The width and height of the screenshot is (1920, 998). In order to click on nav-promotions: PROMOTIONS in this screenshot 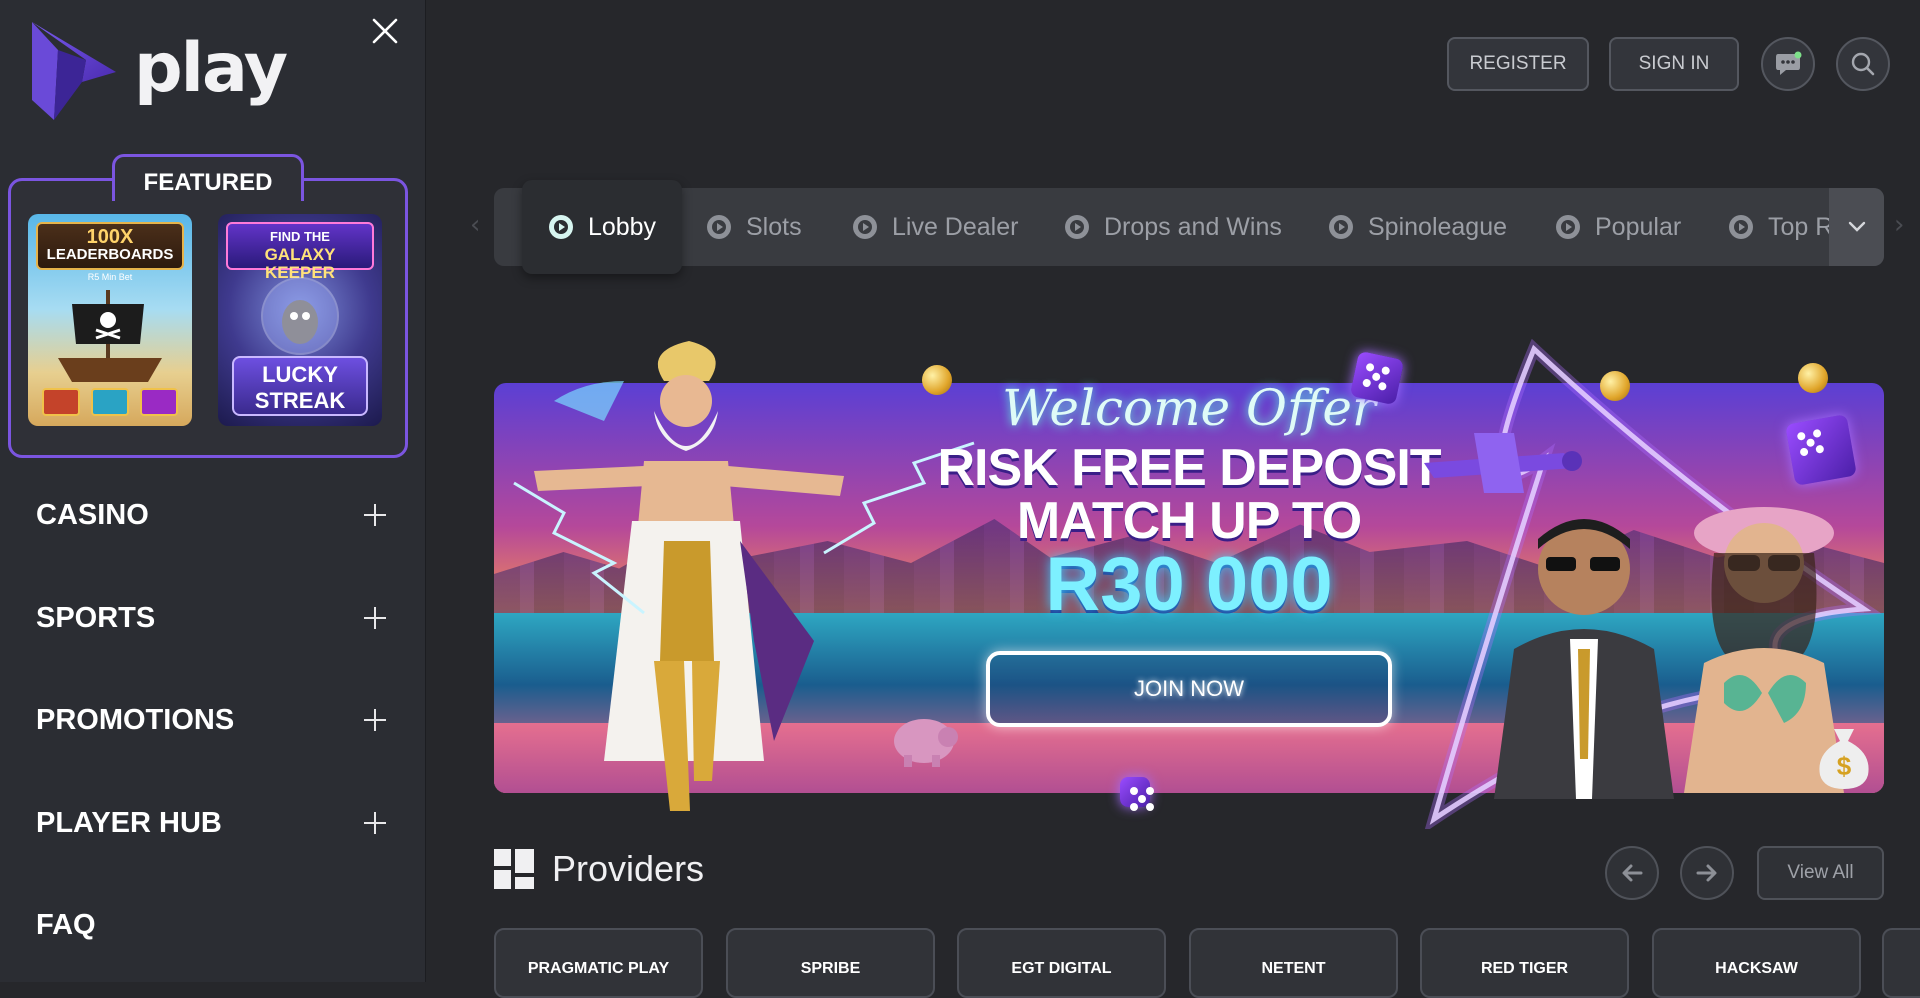, I will do `click(211, 720)`.